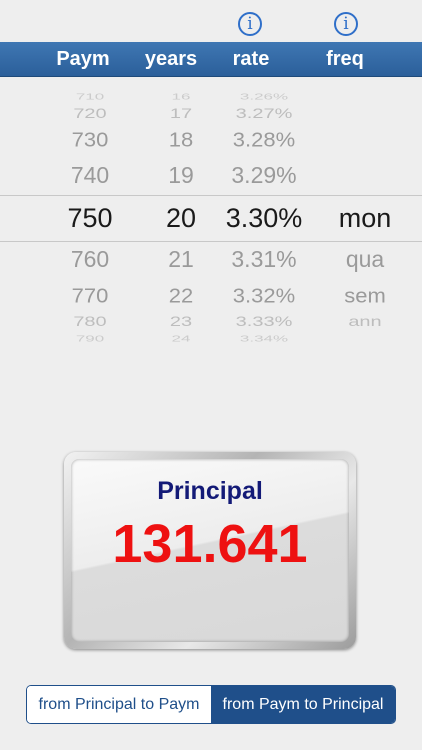 The width and height of the screenshot is (422, 750). Describe the element at coordinates (251, 59) in the screenshot. I see `column-header-rate: rate` at that location.